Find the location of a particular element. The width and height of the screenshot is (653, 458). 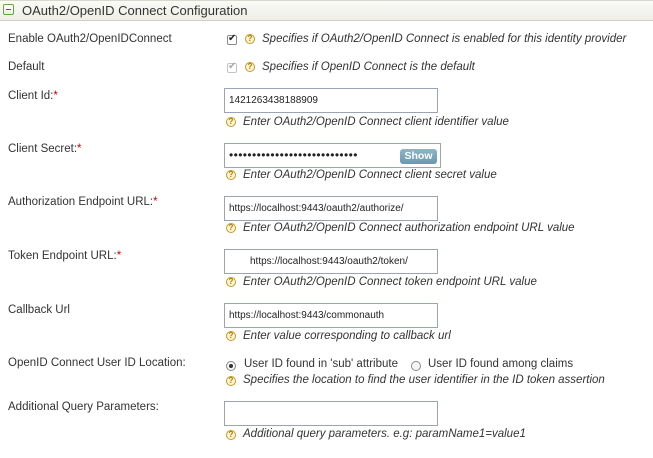

query-params-input is located at coordinates (331, 413).